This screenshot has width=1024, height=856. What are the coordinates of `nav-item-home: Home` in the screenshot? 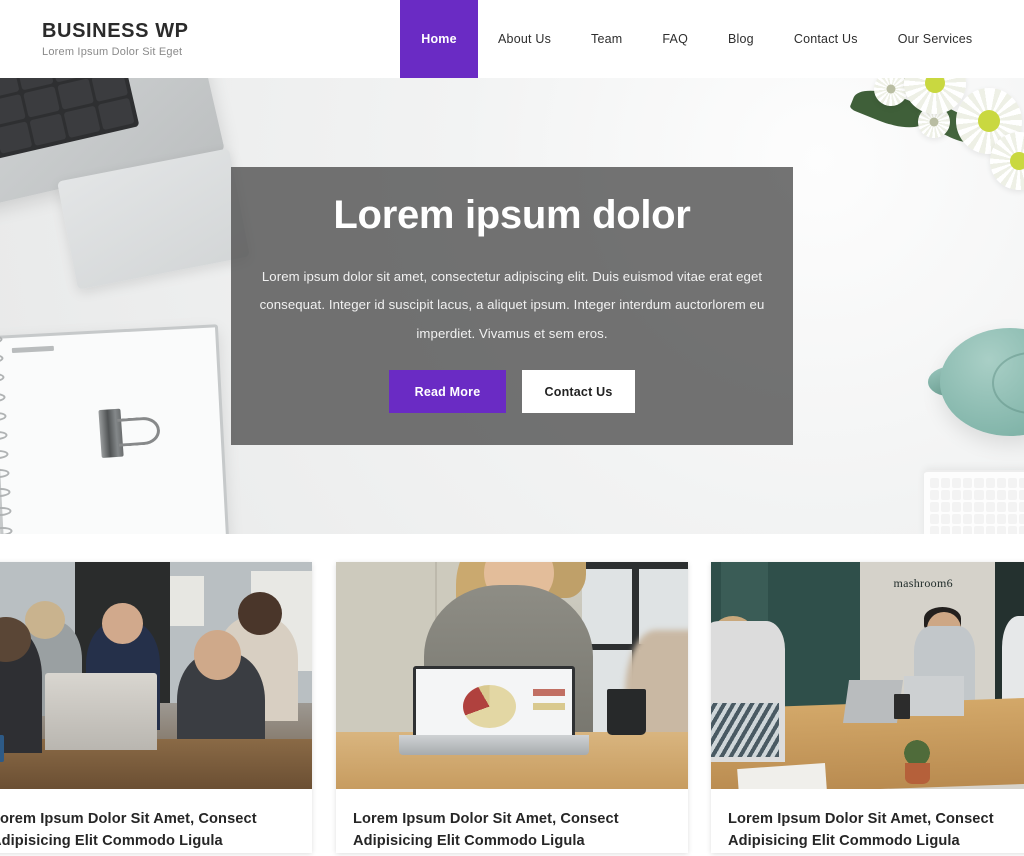 It's located at (439, 39).